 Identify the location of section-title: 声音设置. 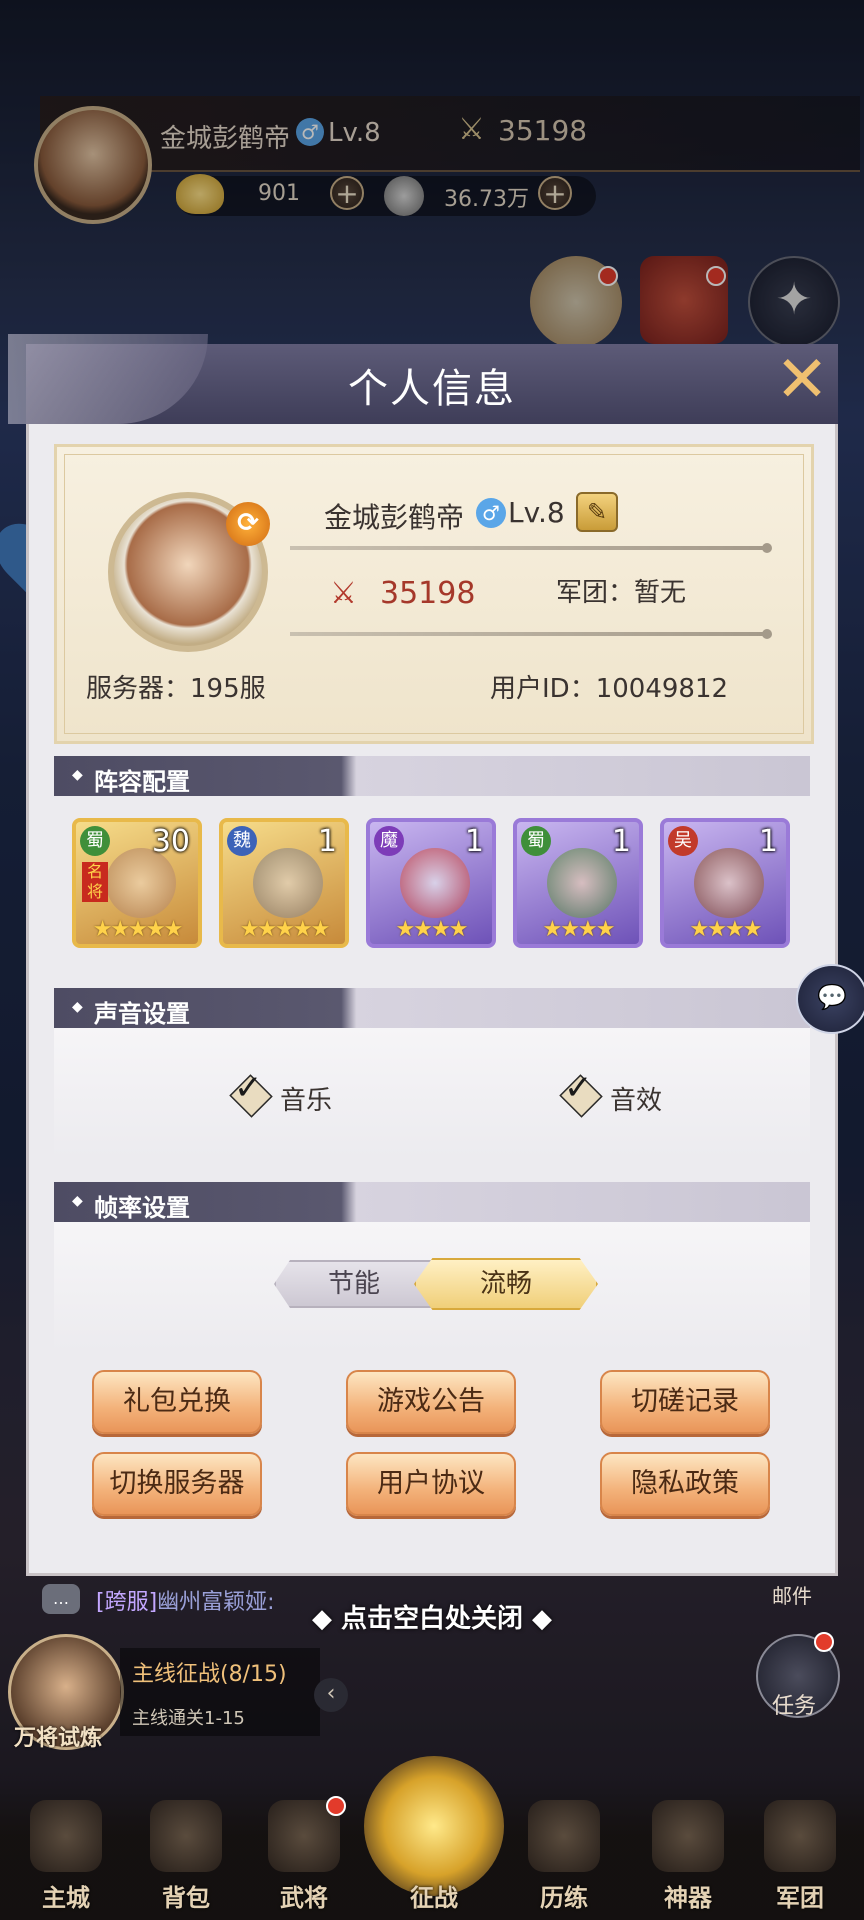
(142, 1014).